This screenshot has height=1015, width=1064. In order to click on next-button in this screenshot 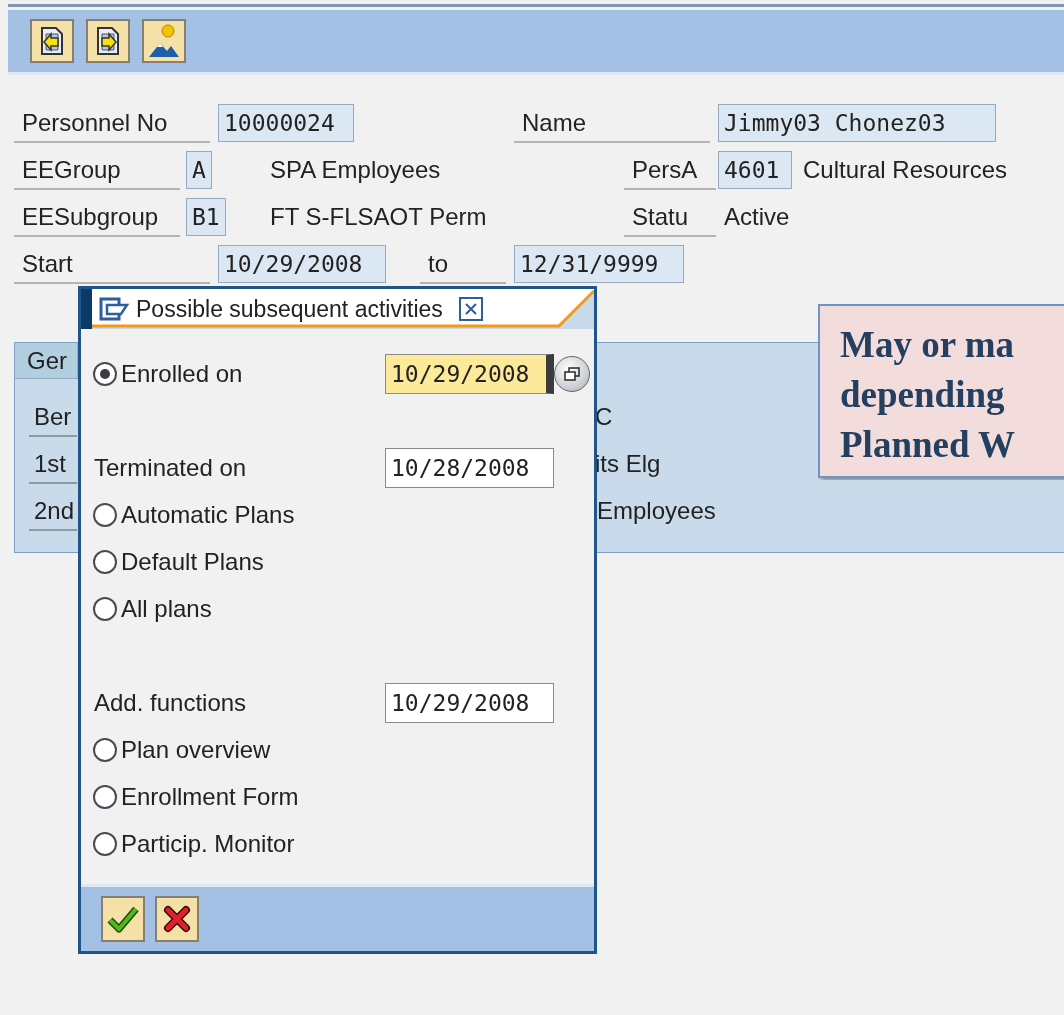, I will do `click(108, 41)`.